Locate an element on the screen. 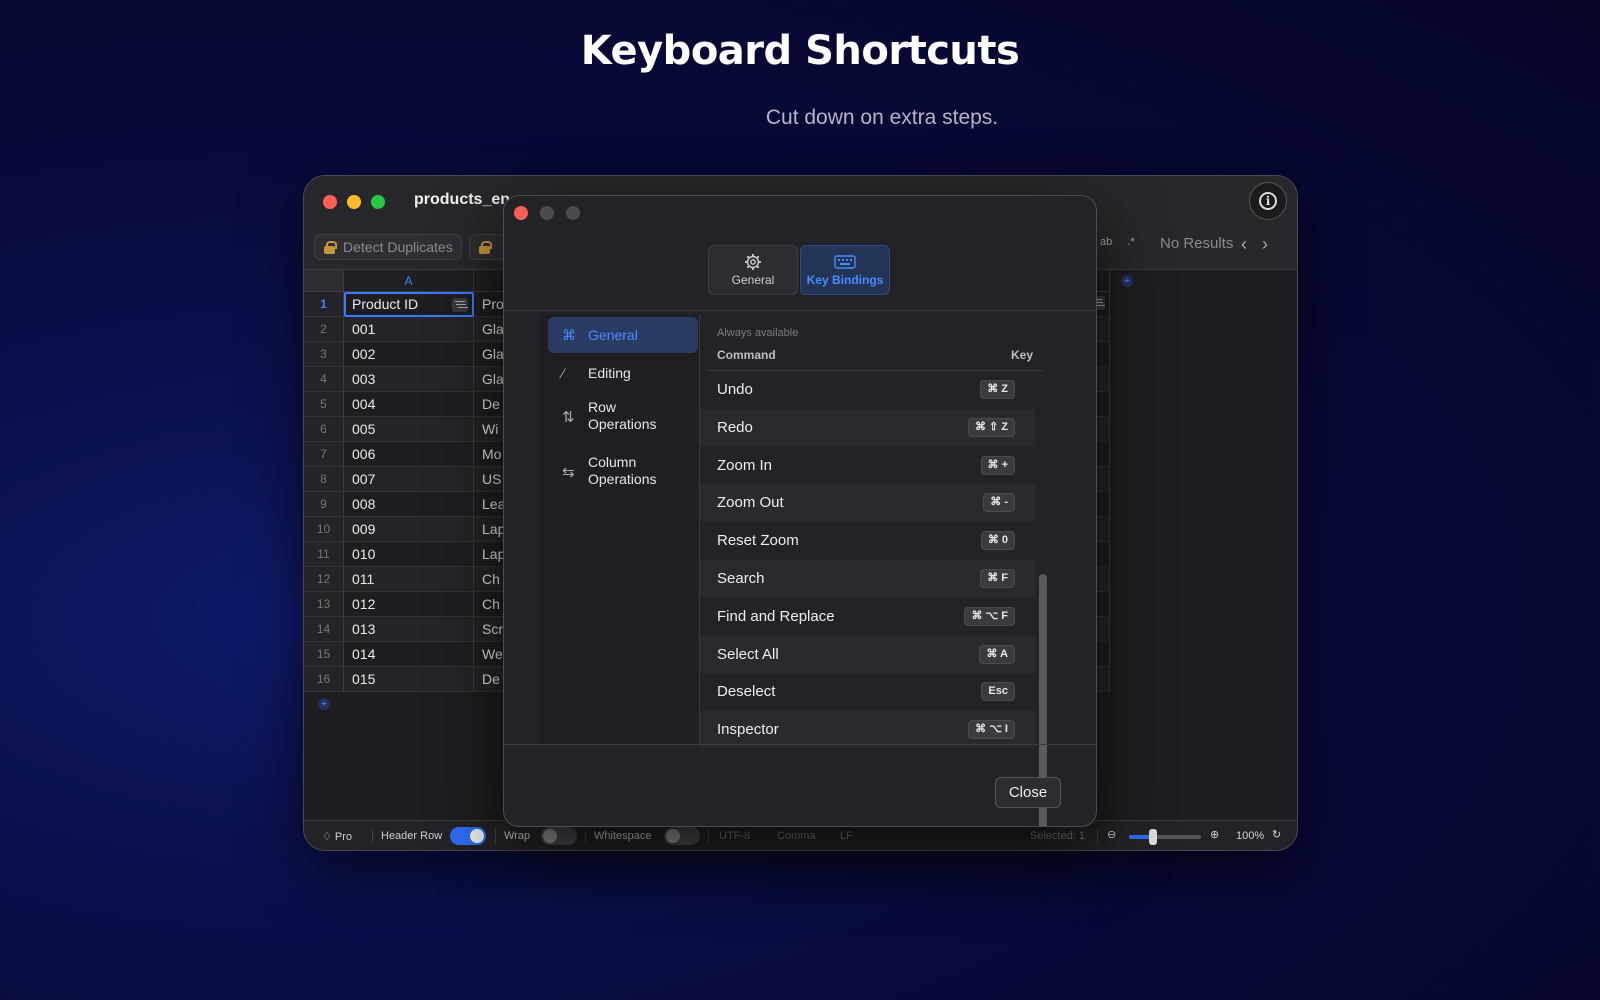  sidebar-item-column-operations: ⇆ Column Operations is located at coordinates (623, 474).